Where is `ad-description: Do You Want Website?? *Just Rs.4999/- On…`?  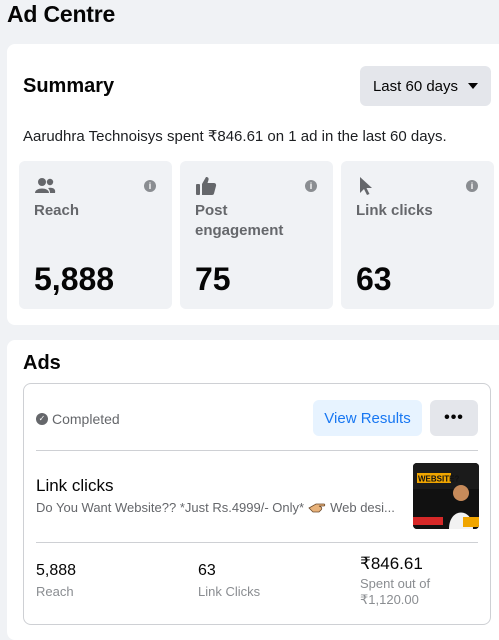
ad-description: Do You Want Website?? *Just Rs.4999/- On… is located at coordinates (215, 507).